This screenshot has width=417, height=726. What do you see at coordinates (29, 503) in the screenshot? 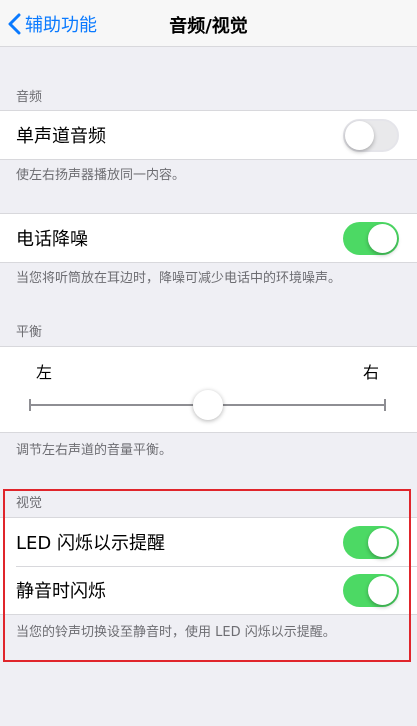
I see `section-header-visual: 视觉` at bounding box center [29, 503].